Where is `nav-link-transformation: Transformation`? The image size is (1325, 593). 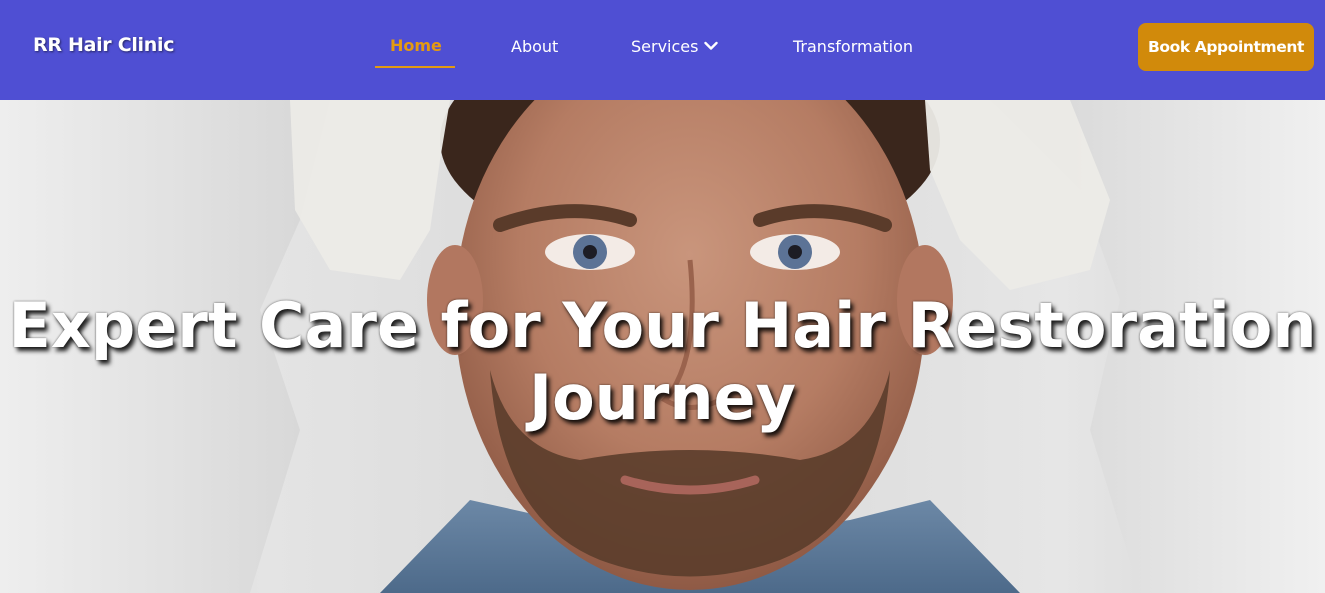
nav-link-transformation: Transformation is located at coordinates (853, 46).